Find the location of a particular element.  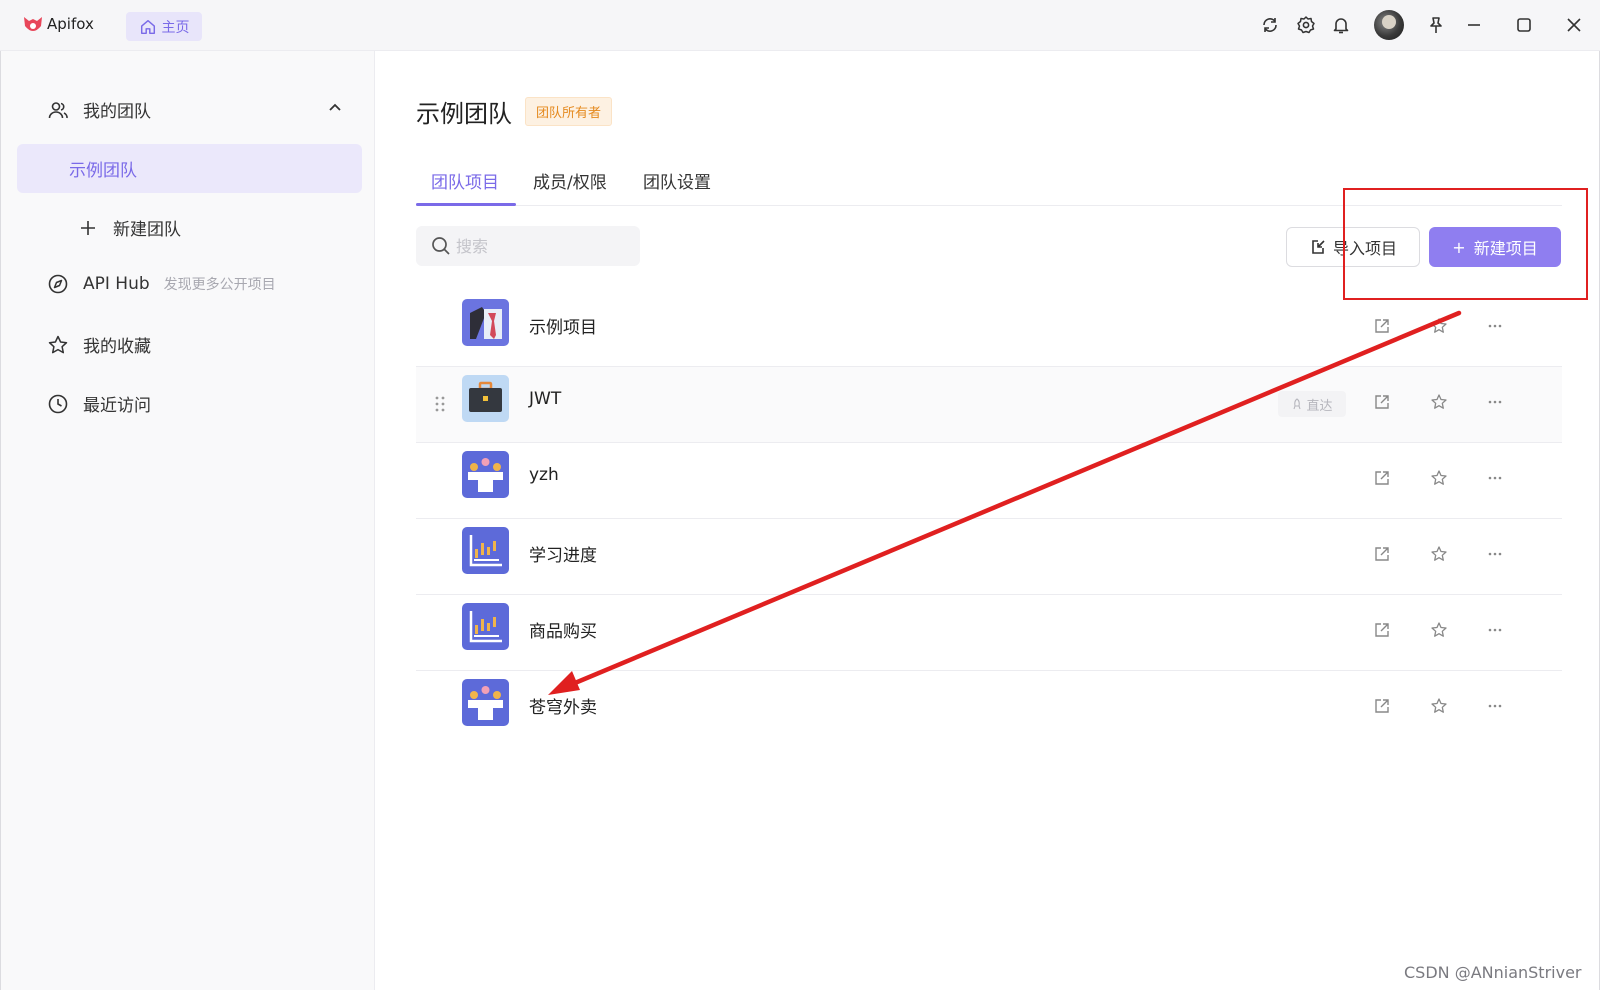

sidebar-label-active-team: 示例团队 is located at coordinates (103, 171).